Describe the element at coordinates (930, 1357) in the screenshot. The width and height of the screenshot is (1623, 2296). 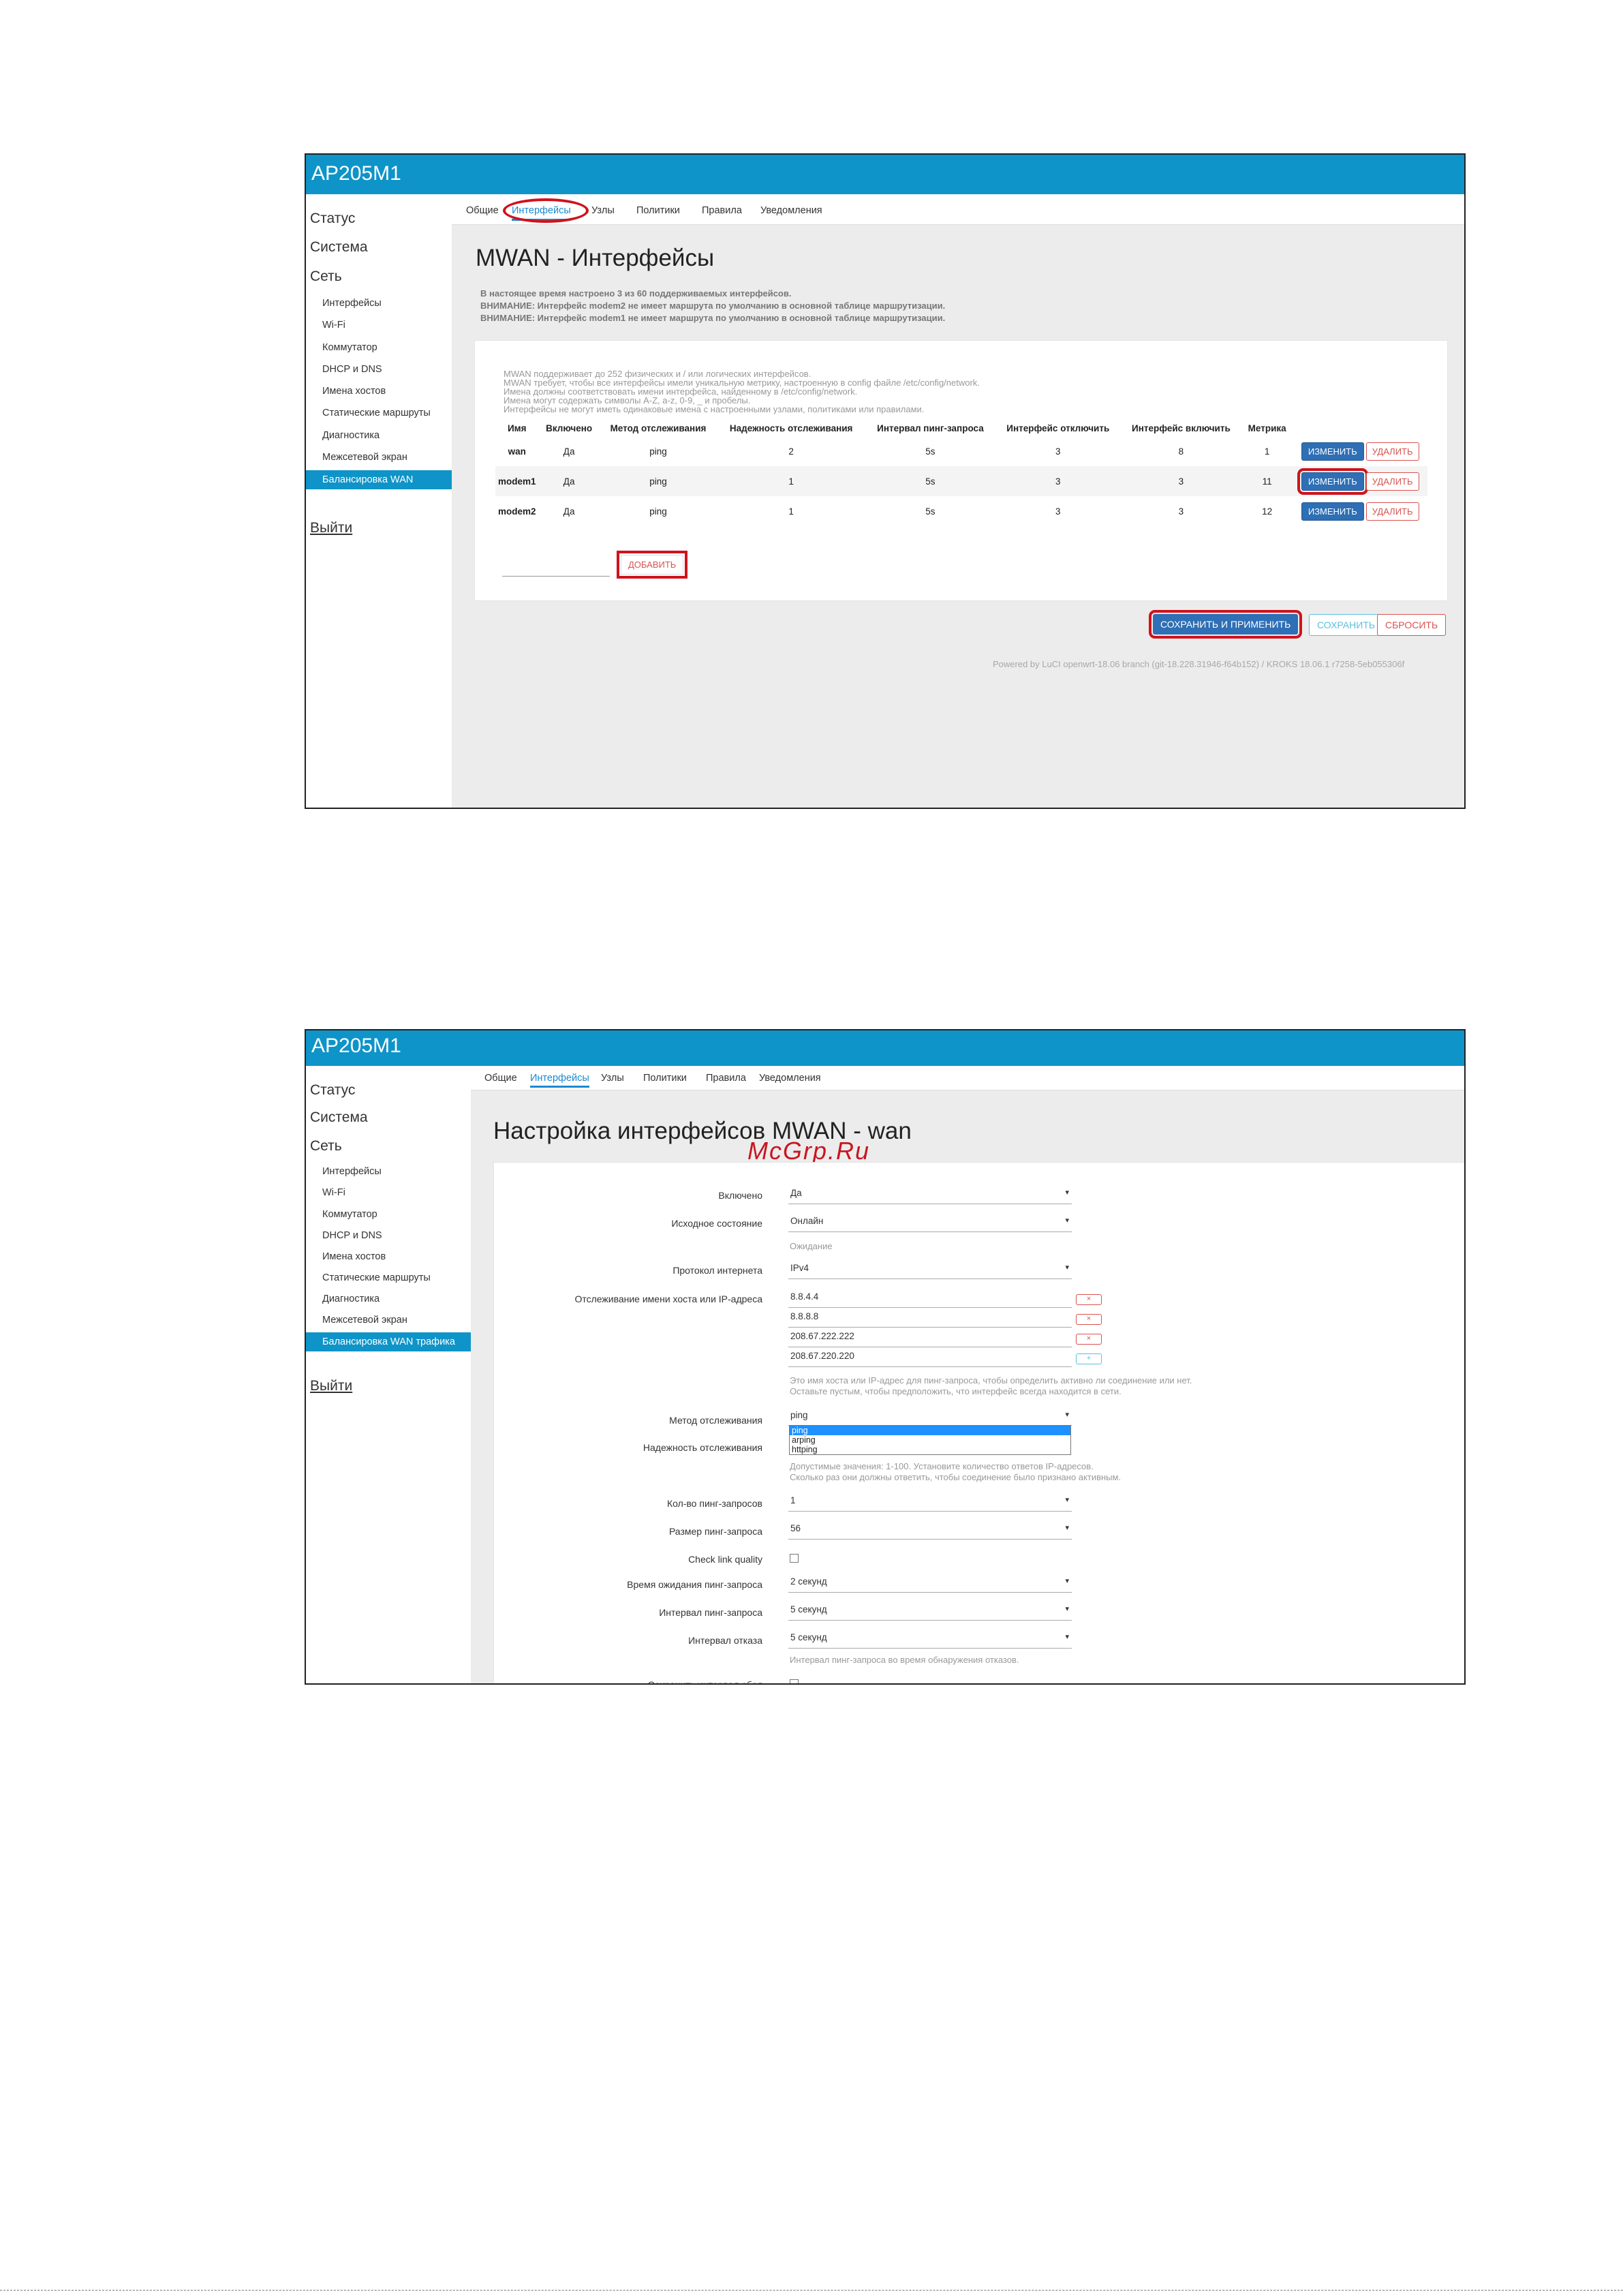
I see `track-ip-input: 208.67.220.220` at that location.